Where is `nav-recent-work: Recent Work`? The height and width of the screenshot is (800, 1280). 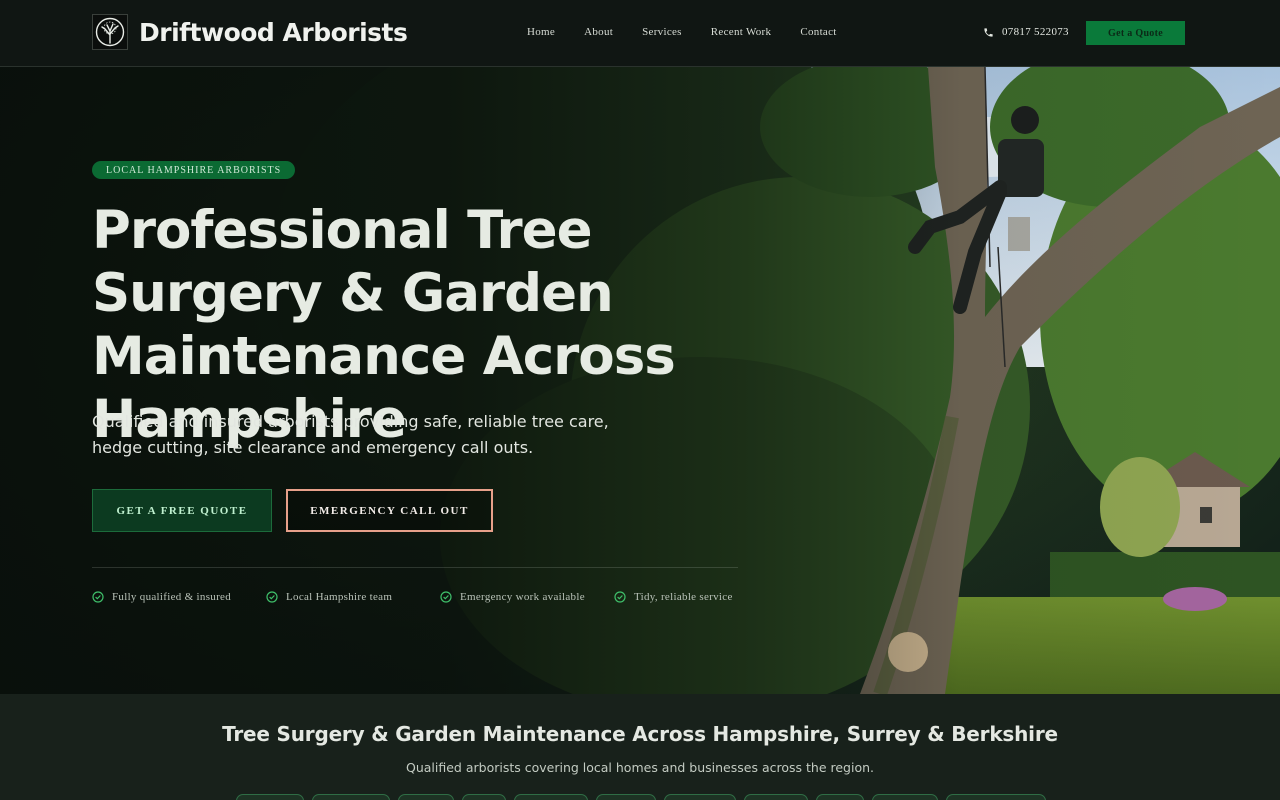 nav-recent-work: Recent Work is located at coordinates (741, 32).